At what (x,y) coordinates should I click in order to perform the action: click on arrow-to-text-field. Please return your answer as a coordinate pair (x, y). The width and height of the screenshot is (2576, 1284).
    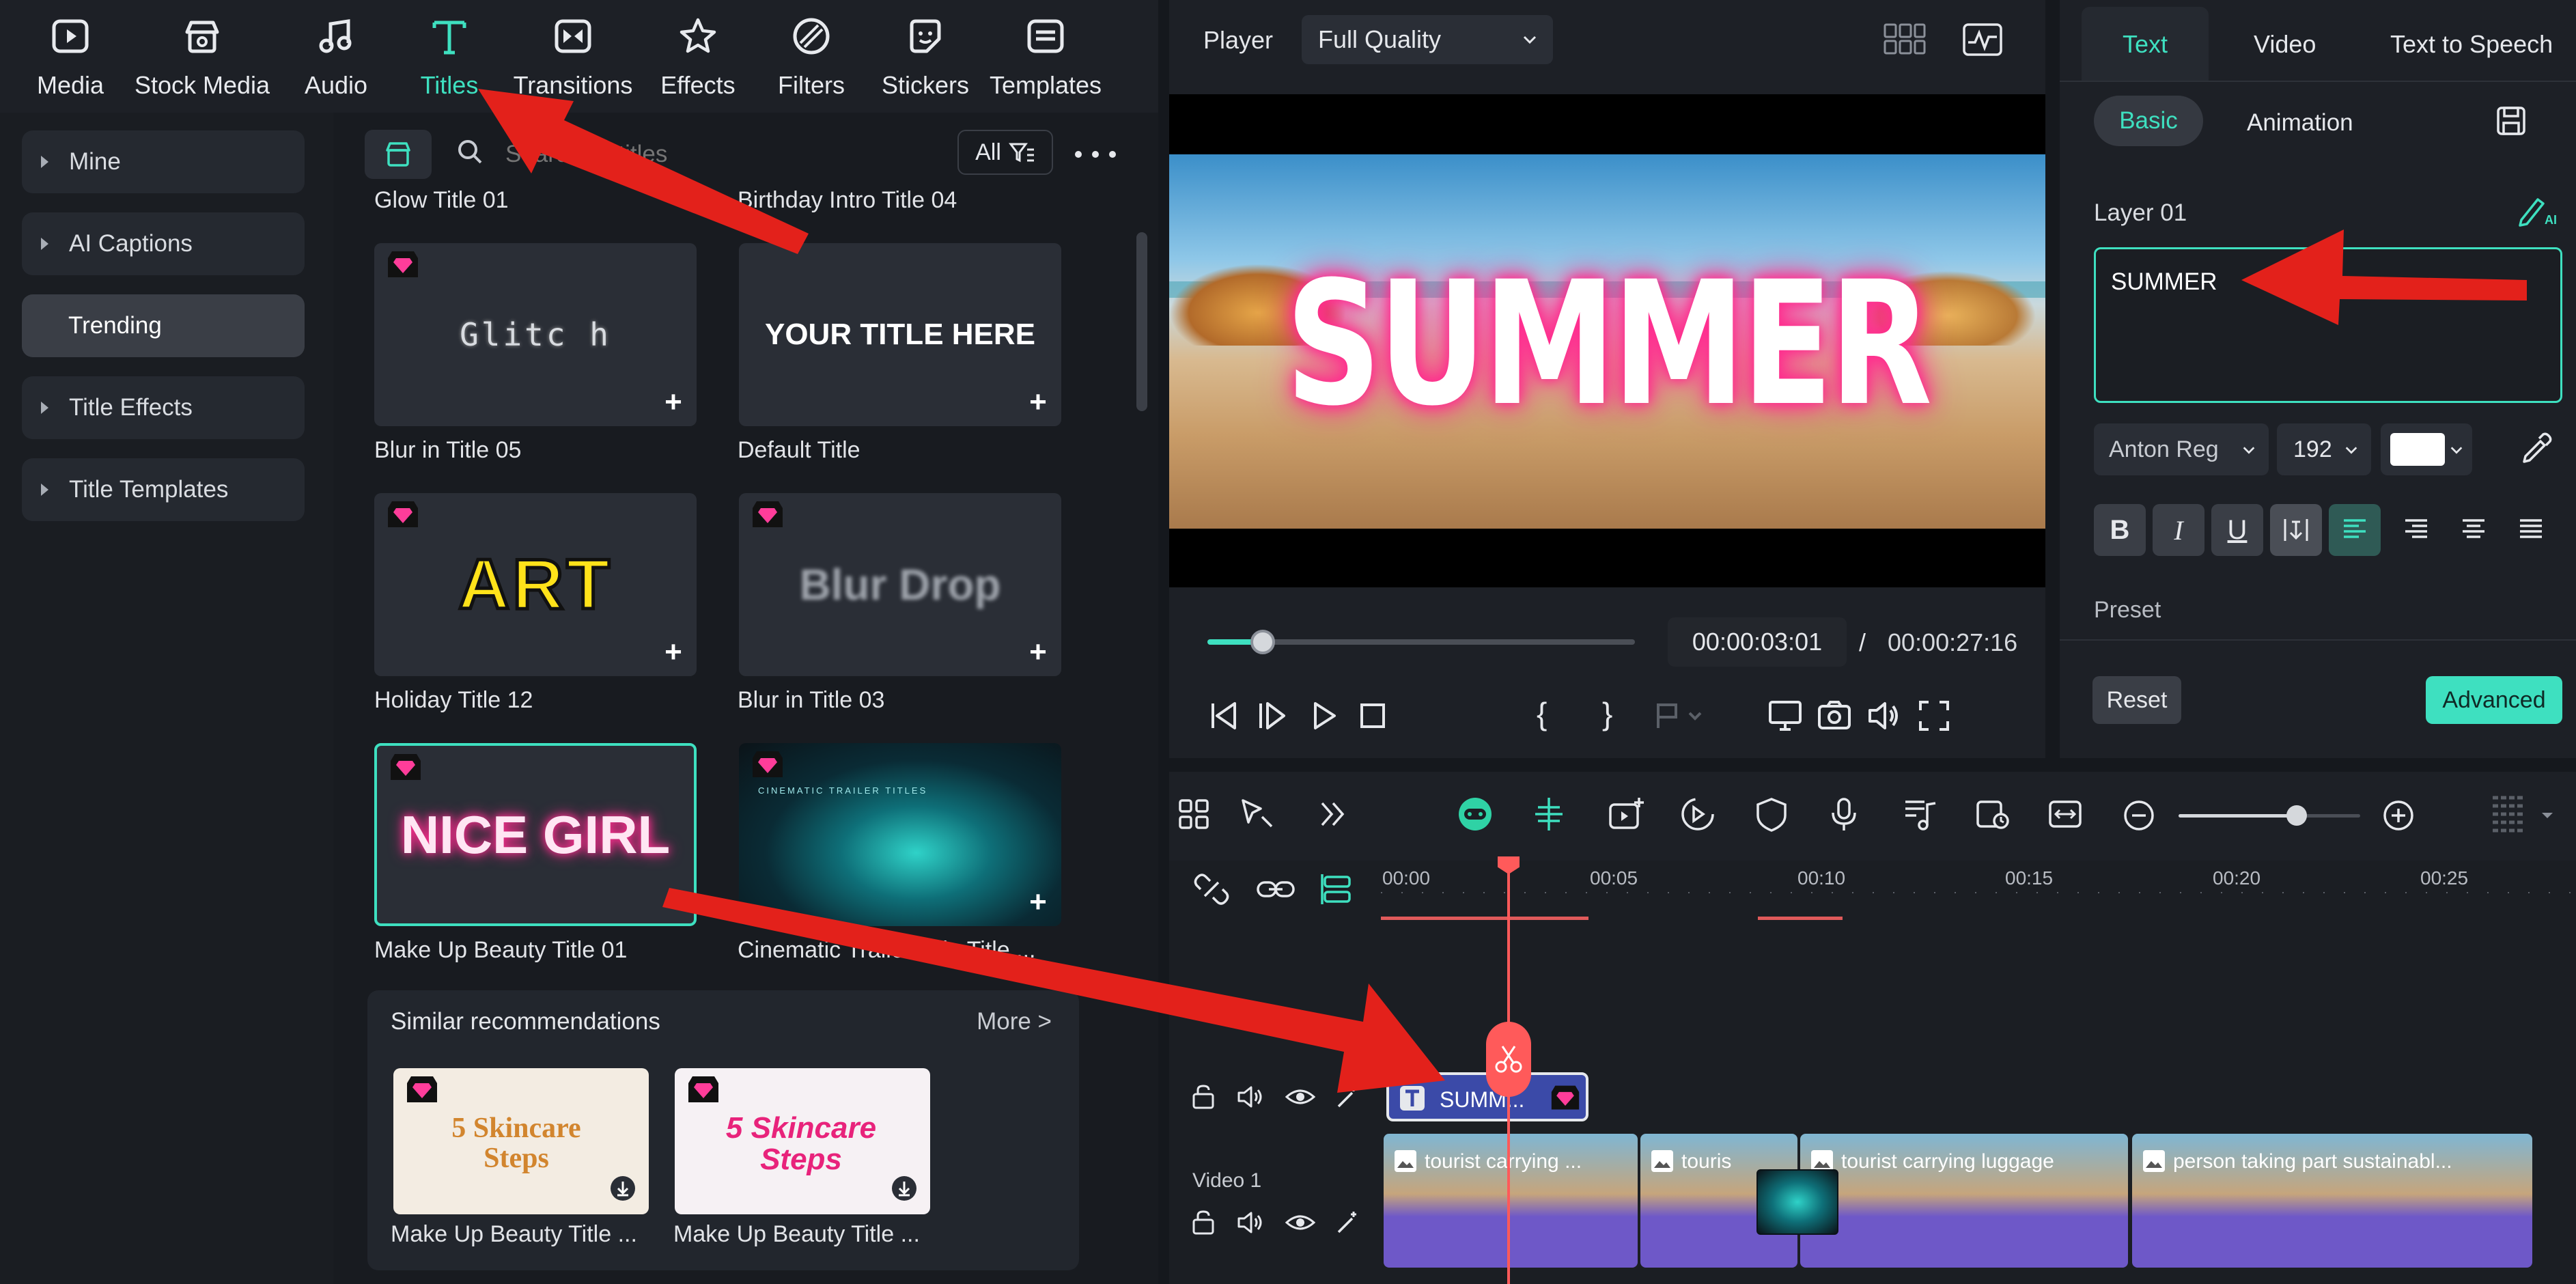
    Looking at the image, I should click on (2384, 277).